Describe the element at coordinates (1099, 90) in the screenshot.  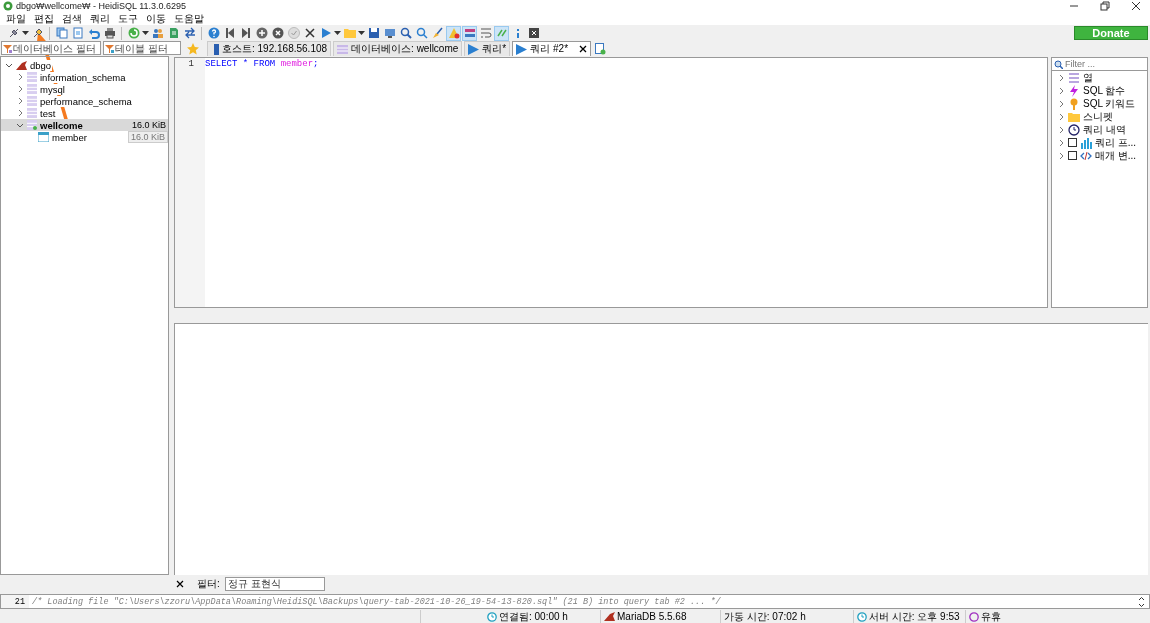
I see `helper-item: SQL 함수` at that location.